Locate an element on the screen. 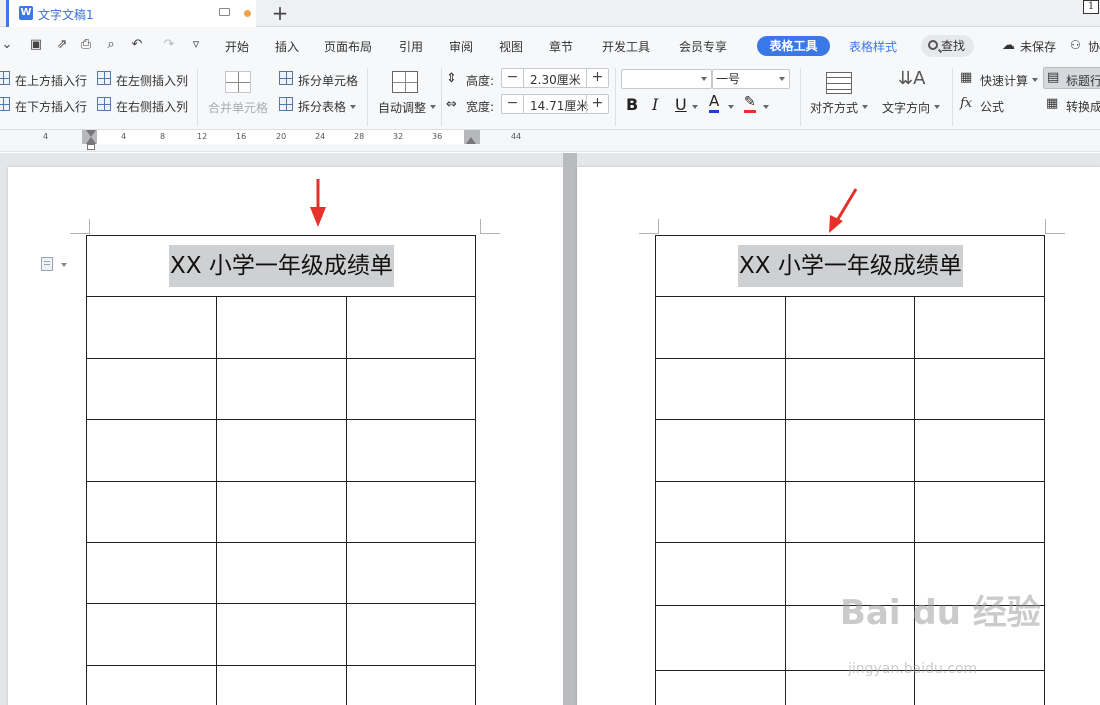 The width and height of the screenshot is (1100, 705). print-icon: ⎙ is located at coordinates (86, 45).